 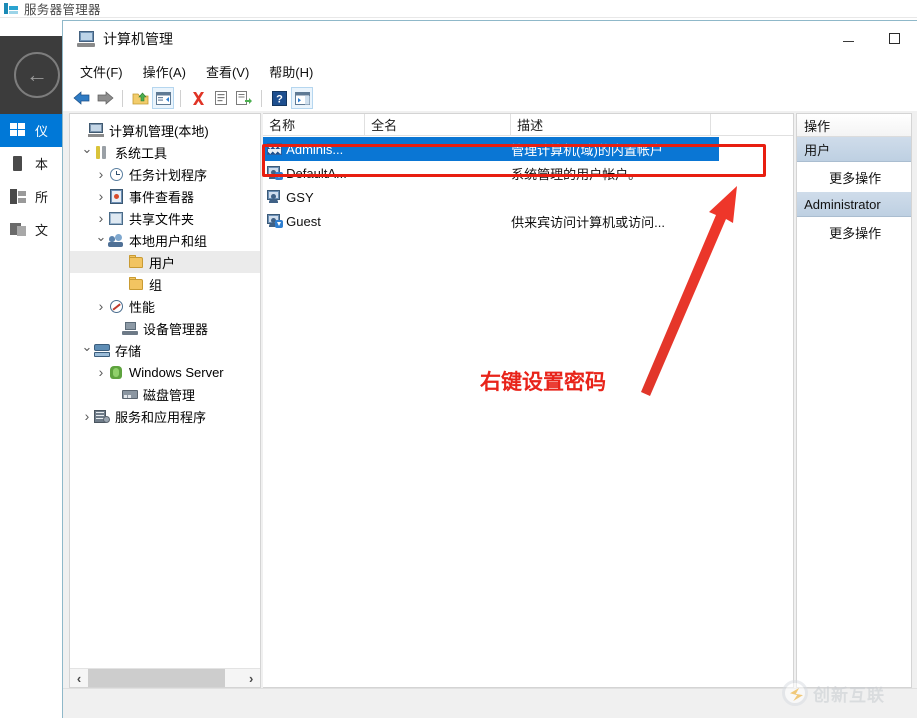 What do you see at coordinates (279, 98) in the screenshot?
I see `toolbar-help-button: ?` at bounding box center [279, 98].